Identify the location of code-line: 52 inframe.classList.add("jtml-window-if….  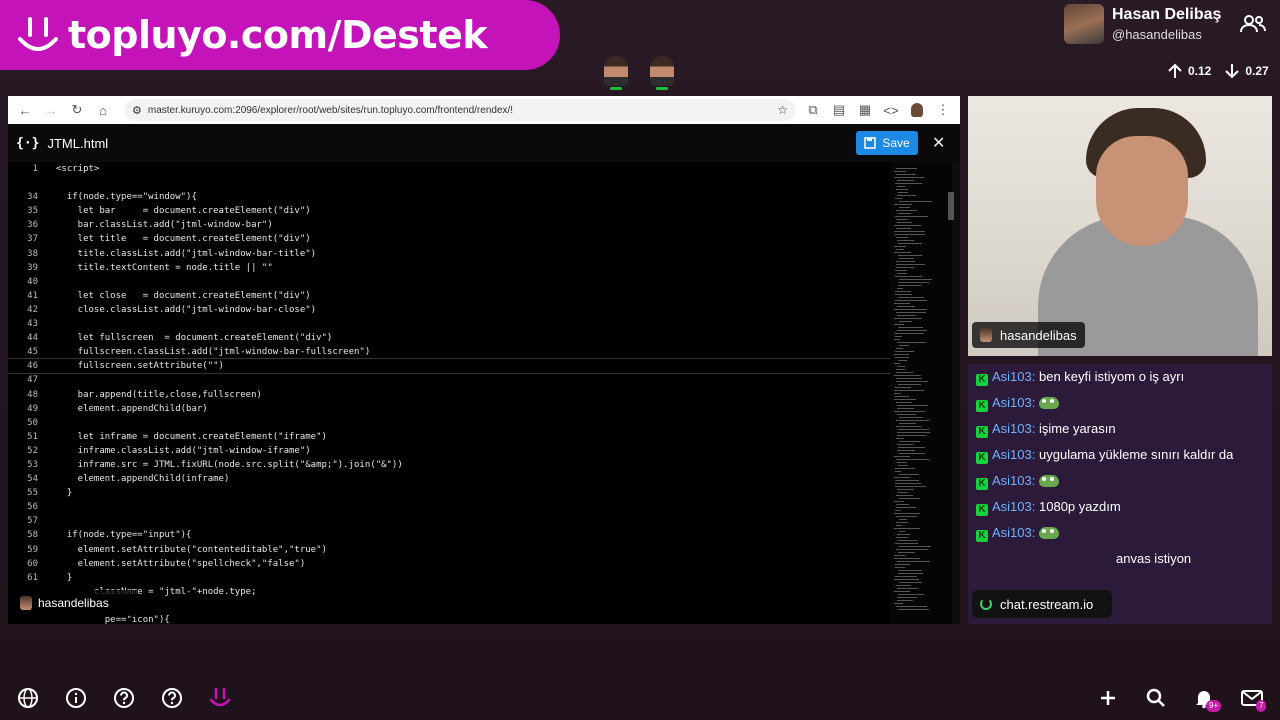
(449, 451).